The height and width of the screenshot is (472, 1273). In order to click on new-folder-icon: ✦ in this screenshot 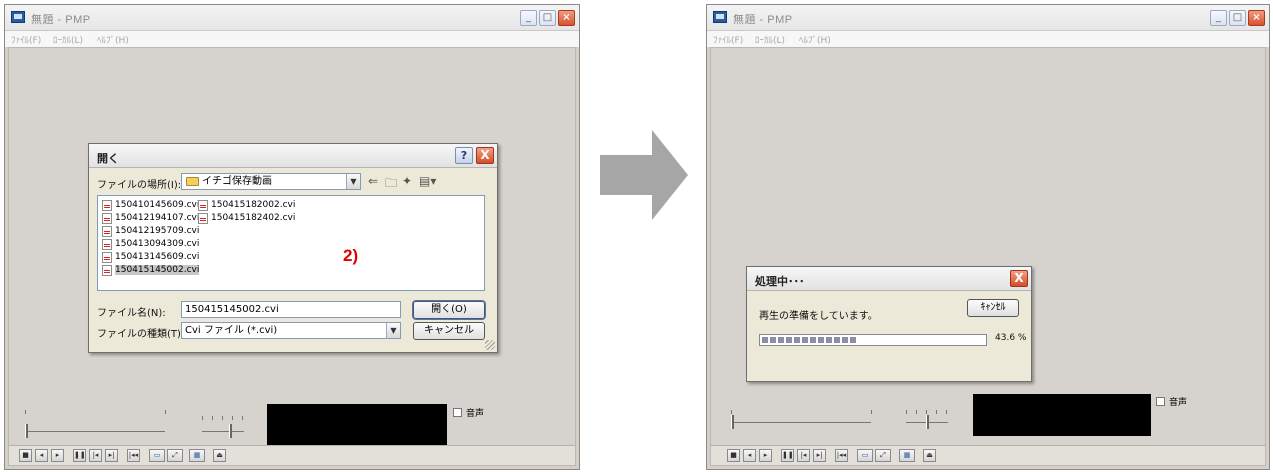, I will do `click(407, 181)`.